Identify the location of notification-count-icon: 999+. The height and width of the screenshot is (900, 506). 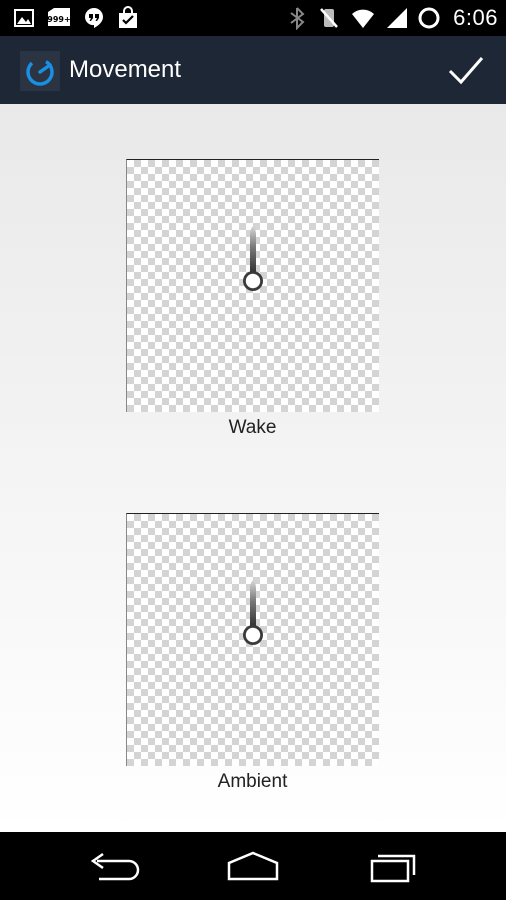
(59, 17).